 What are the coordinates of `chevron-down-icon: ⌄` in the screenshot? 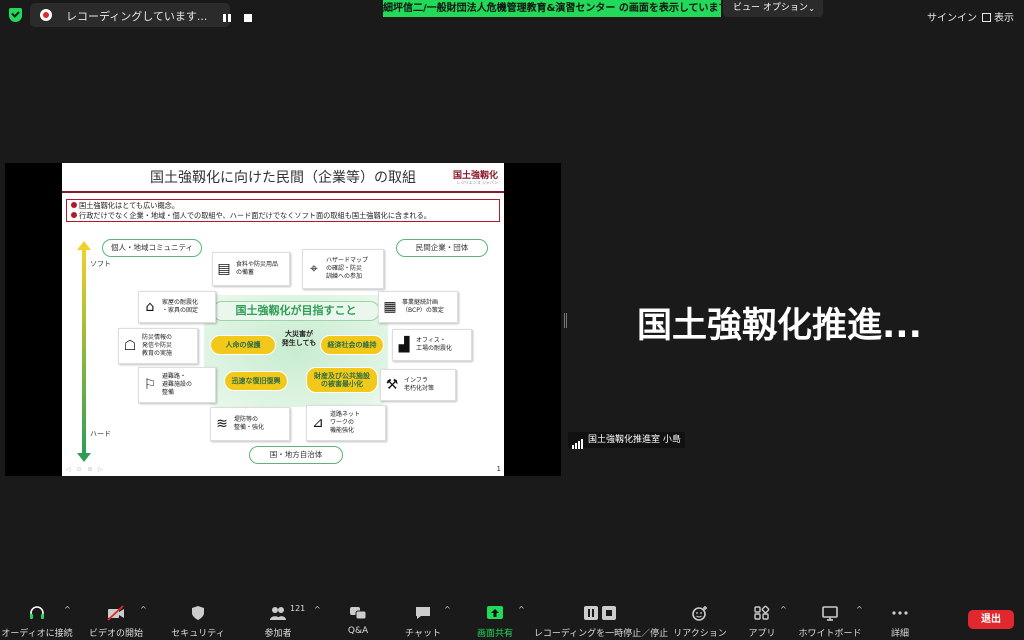 It's located at (811, 8).